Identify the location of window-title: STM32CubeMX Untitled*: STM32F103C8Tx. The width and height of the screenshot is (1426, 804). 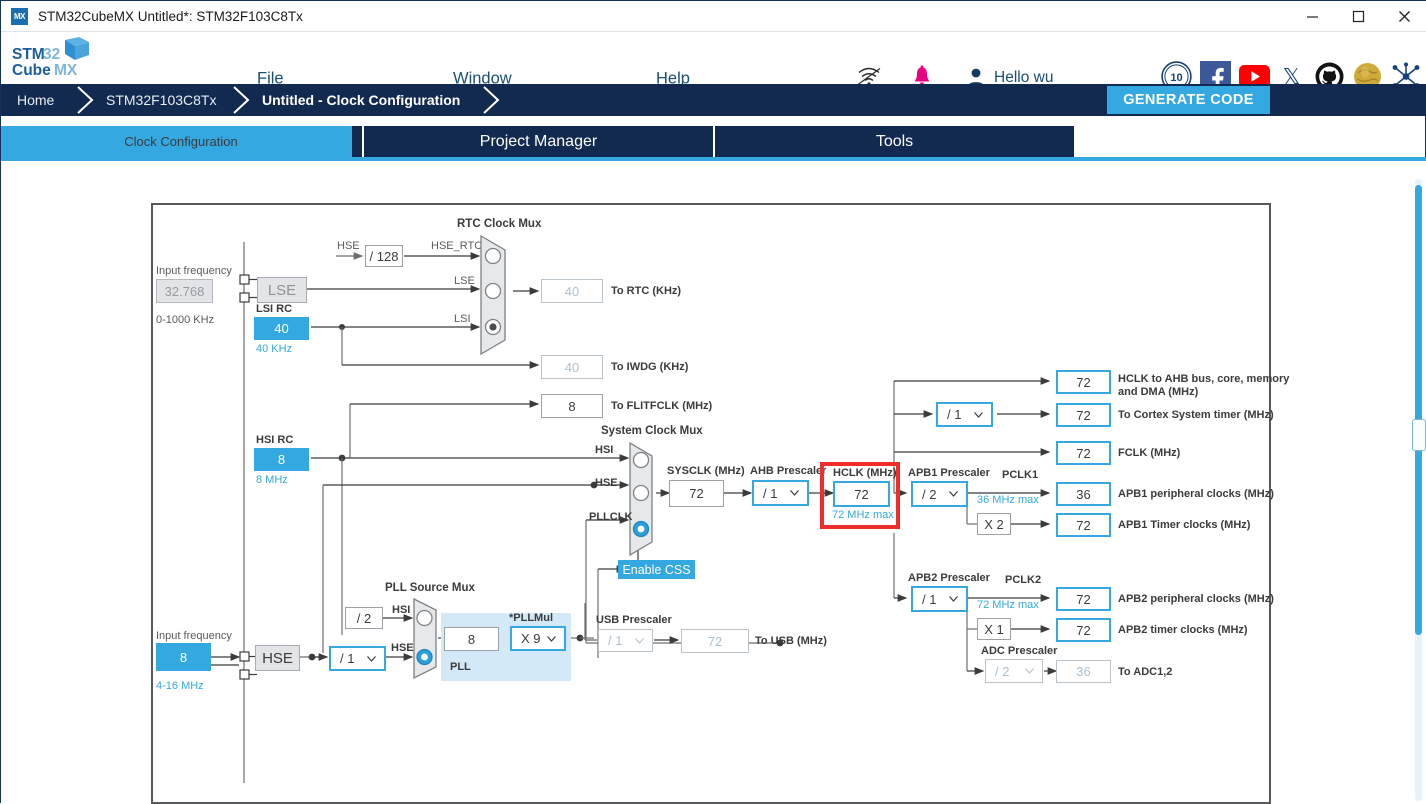
(170, 16).